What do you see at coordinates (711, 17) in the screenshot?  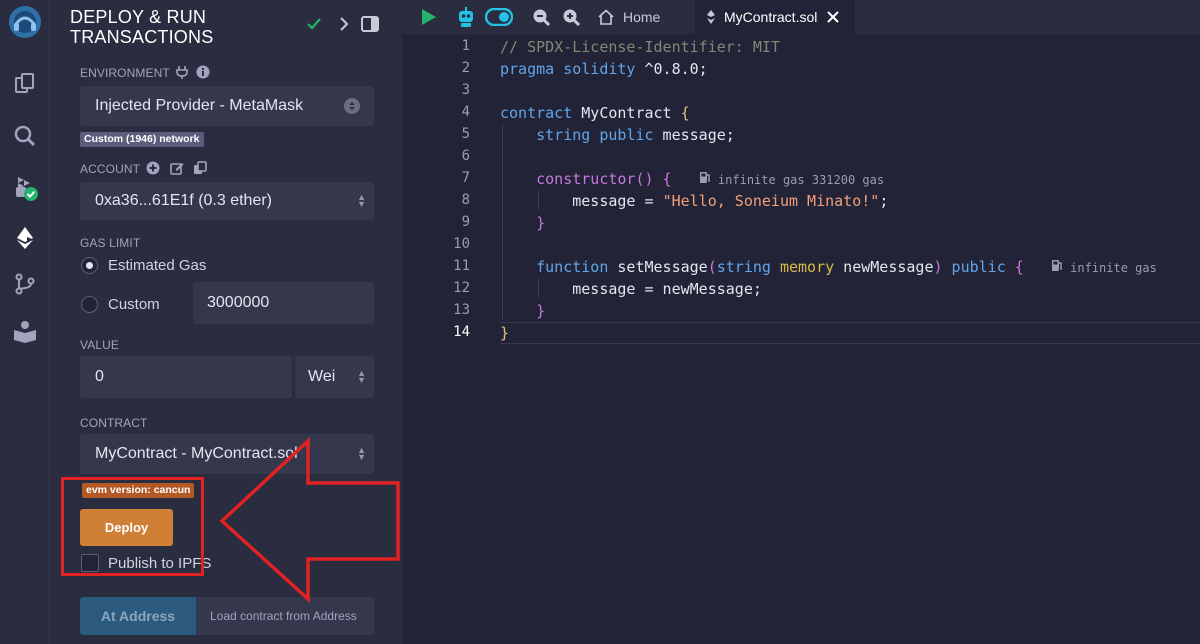 I see `solidity-file-icon` at bounding box center [711, 17].